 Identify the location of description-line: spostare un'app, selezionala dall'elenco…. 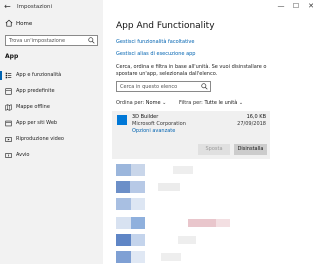
(167, 74).